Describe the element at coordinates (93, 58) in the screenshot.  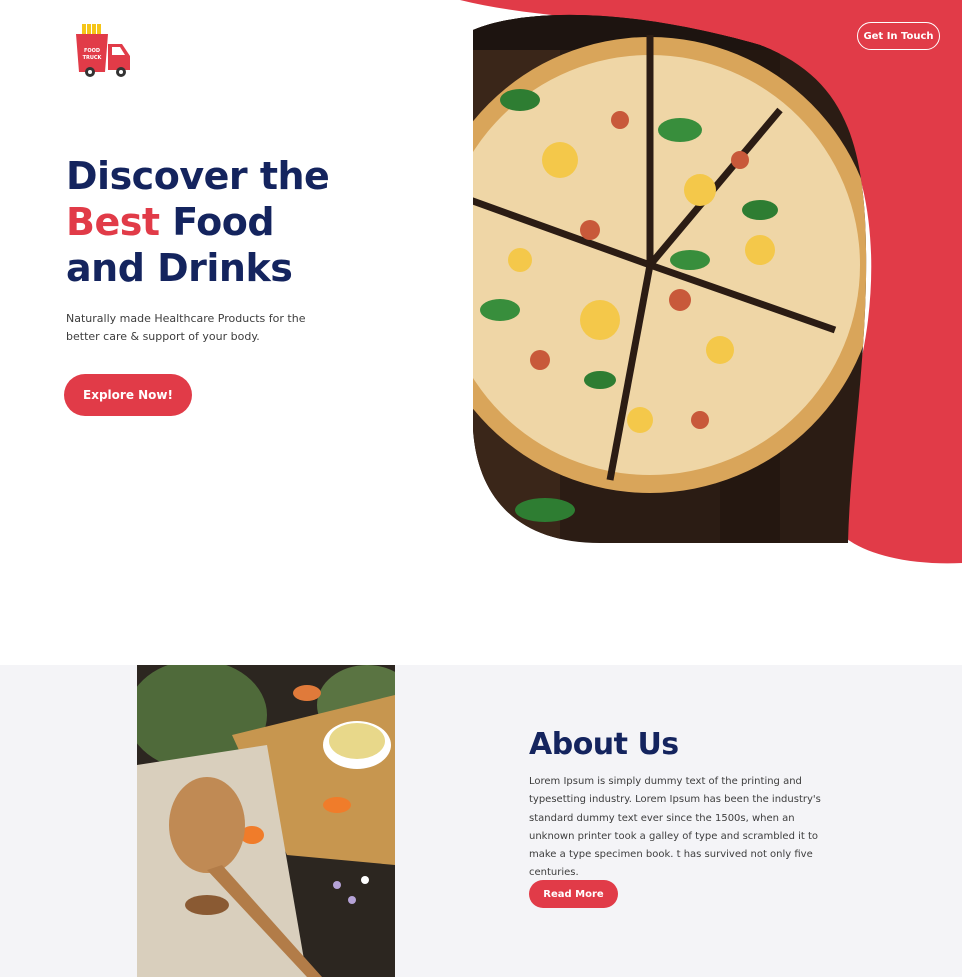
I see `svg-text: TRUCK` at that location.